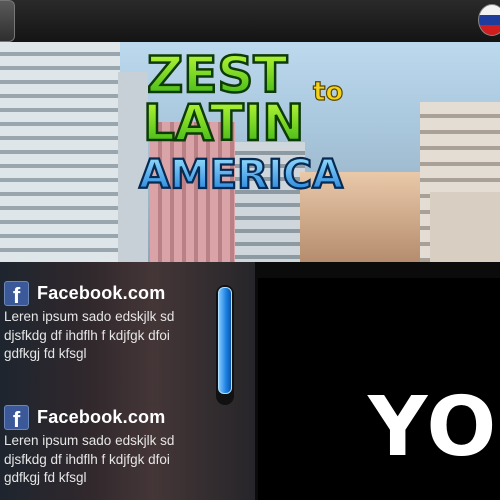  I want to click on logo-line3: AMERICA, so click(241, 175).